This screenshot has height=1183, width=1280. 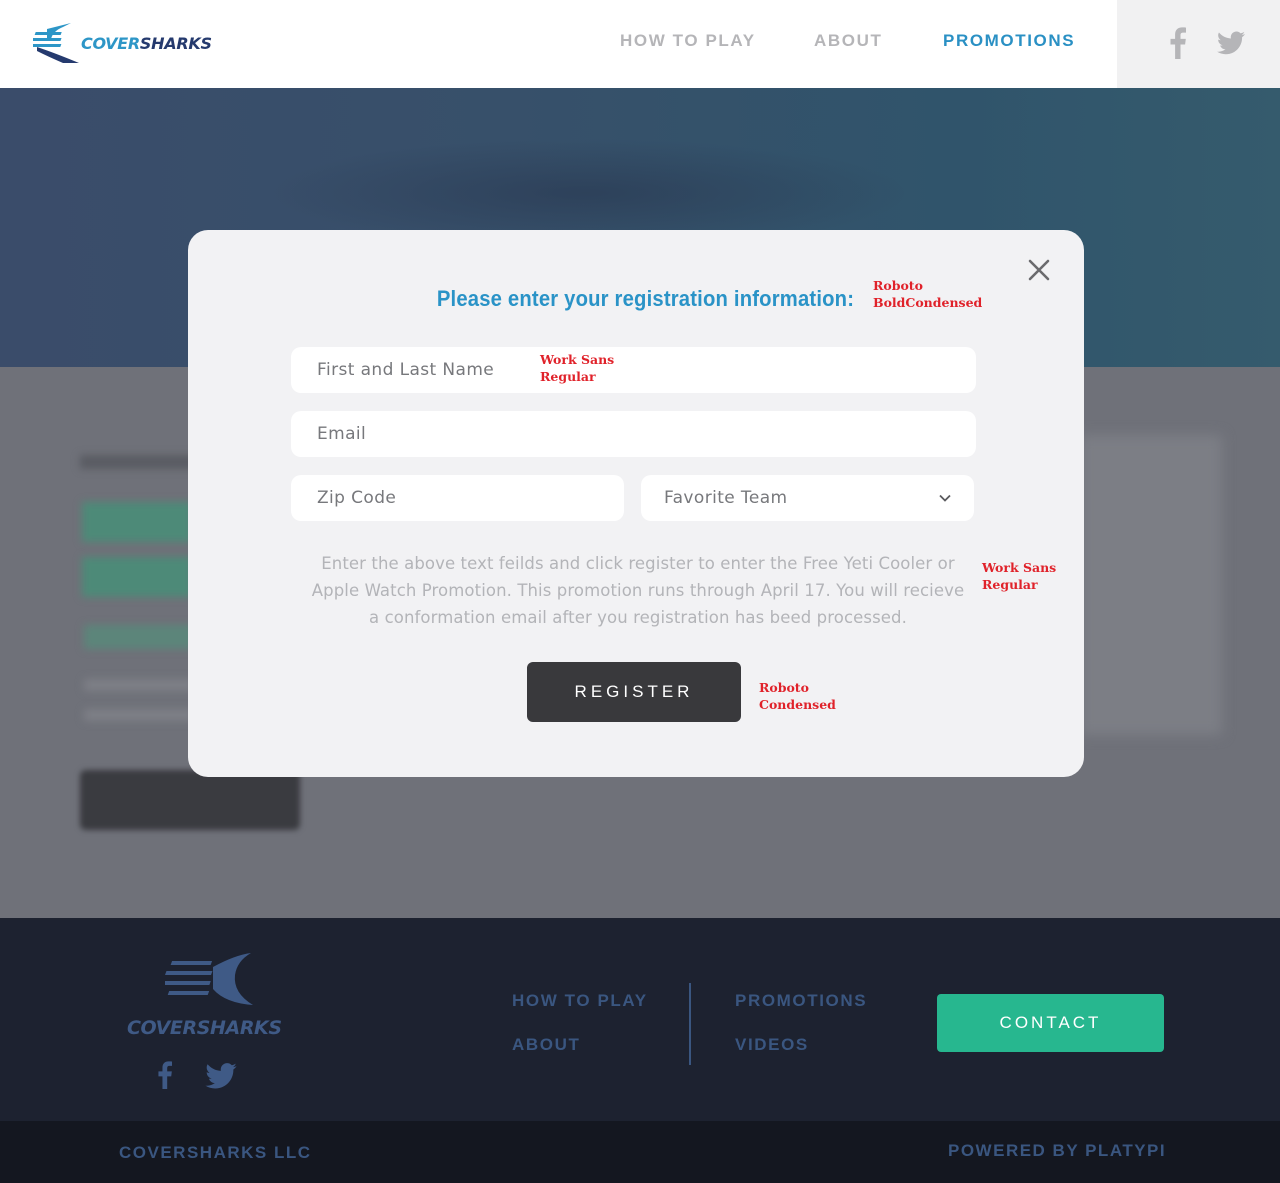 What do you see at coordinates (190, 800) in the screenshot?
I see `blurred-button` at bounding box center [190, 800].